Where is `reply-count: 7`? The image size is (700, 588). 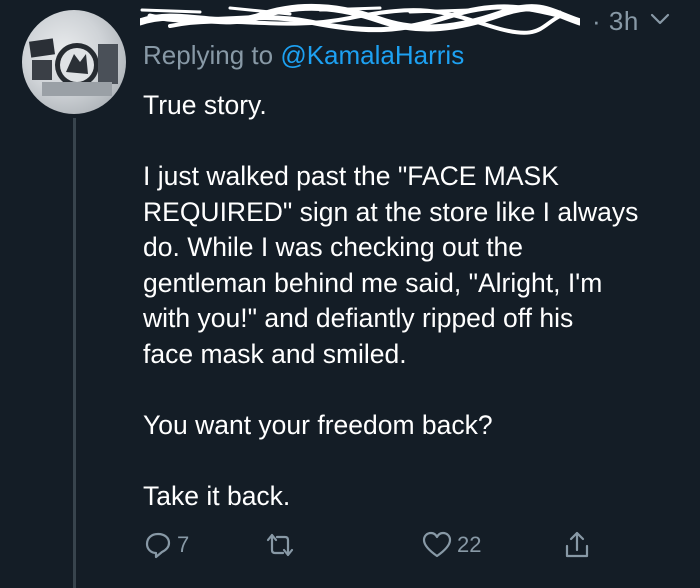
reply-count: 7 is located at coordinates (183, 544).